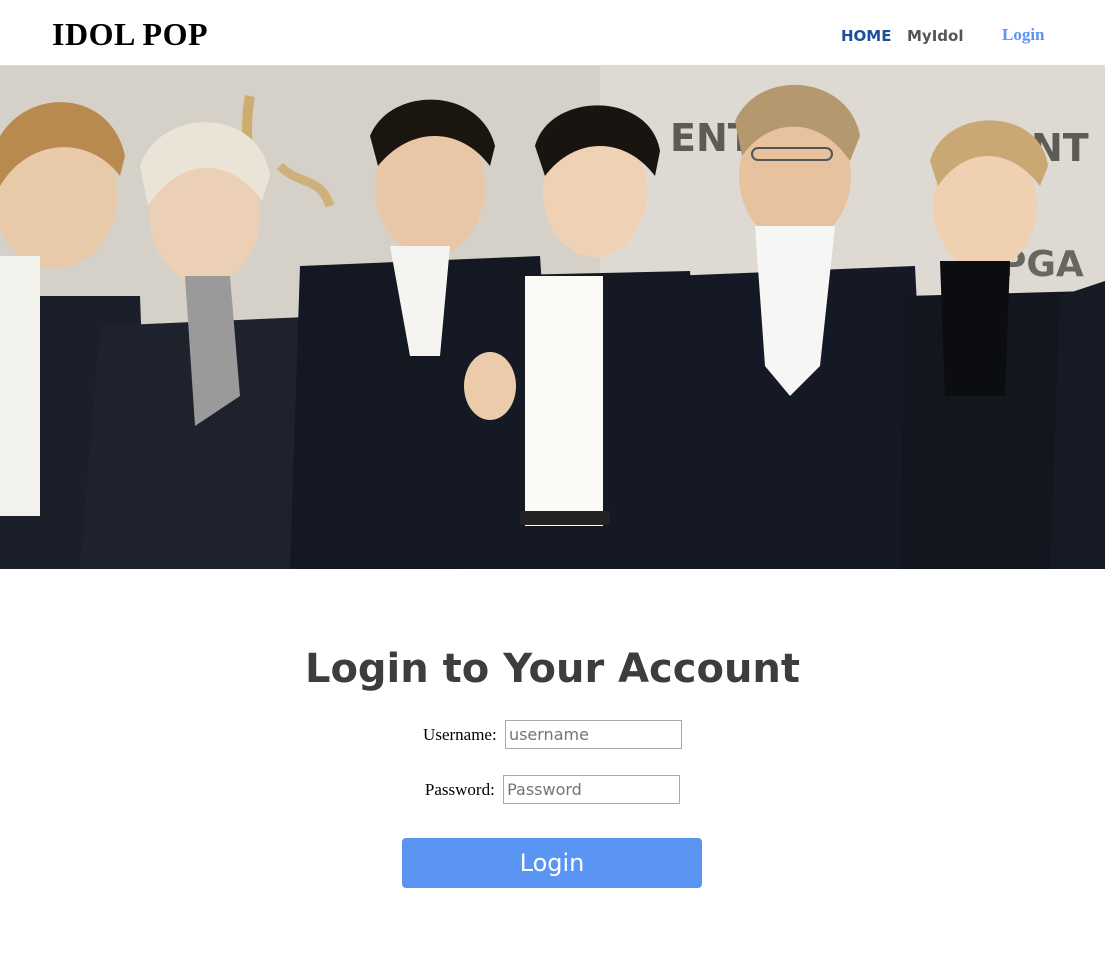  What do you see at coordinates (130, 34) in the screenshot?
I see `brand-logo: IDOL POP` at bounding box center [130, 34].